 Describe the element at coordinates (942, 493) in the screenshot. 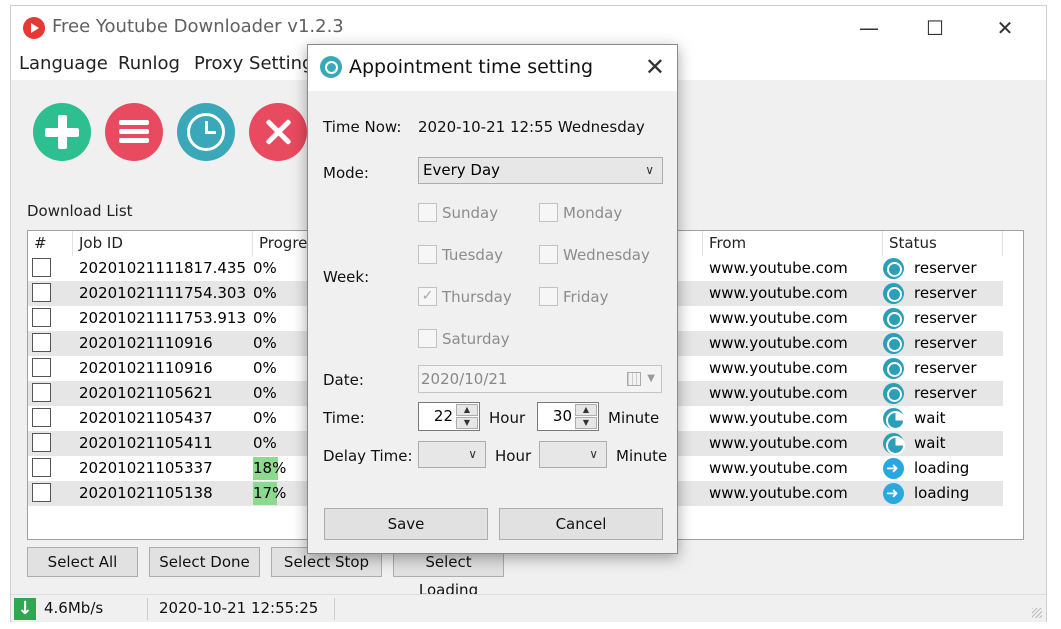

I see `status-cell: loading` at that location.